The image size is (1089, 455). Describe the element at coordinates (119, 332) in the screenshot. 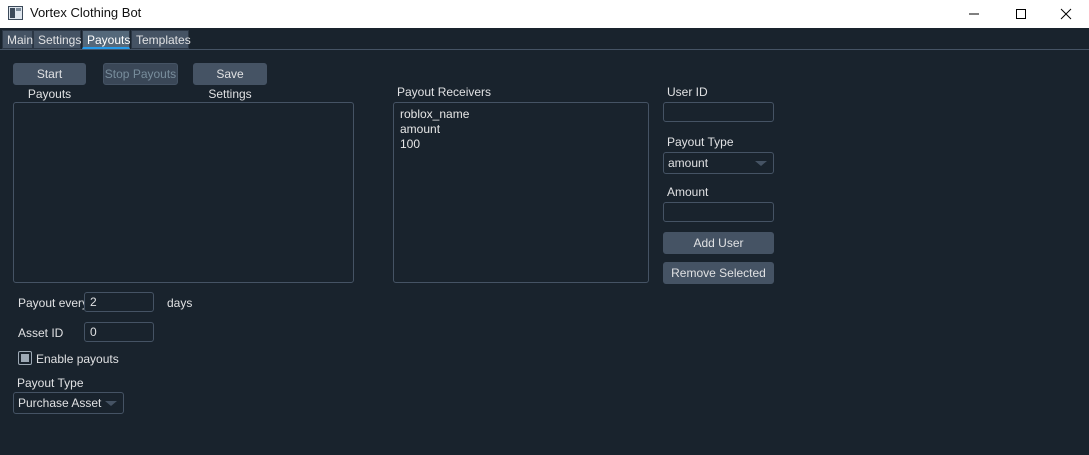

I see `asset-id-input: 0` at that location.